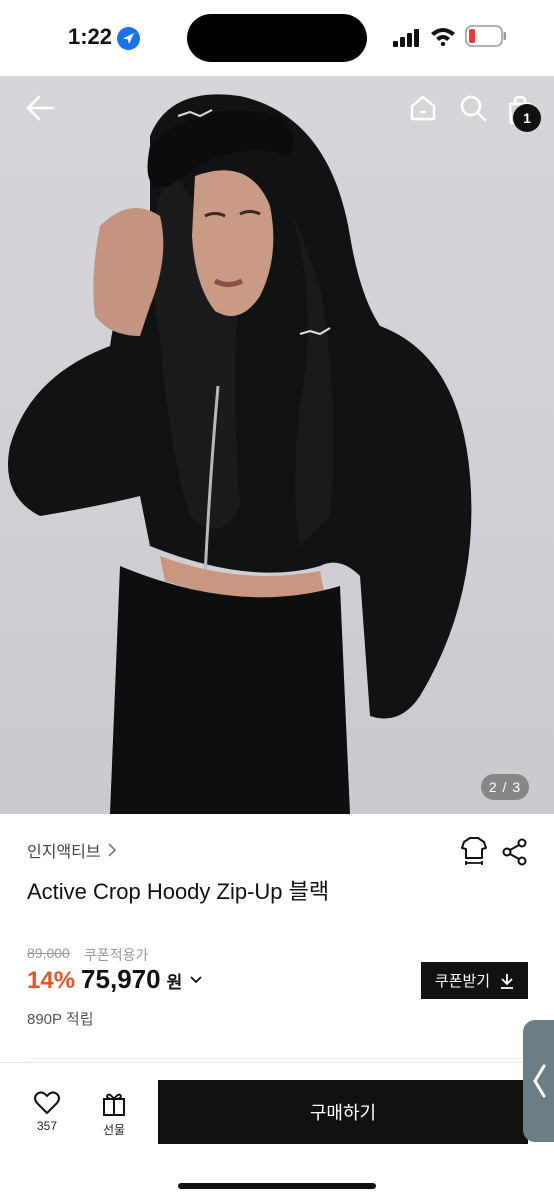 The width and height of the screenshot is (554, 1200). I want to click on search-icon, so click(473, 108).